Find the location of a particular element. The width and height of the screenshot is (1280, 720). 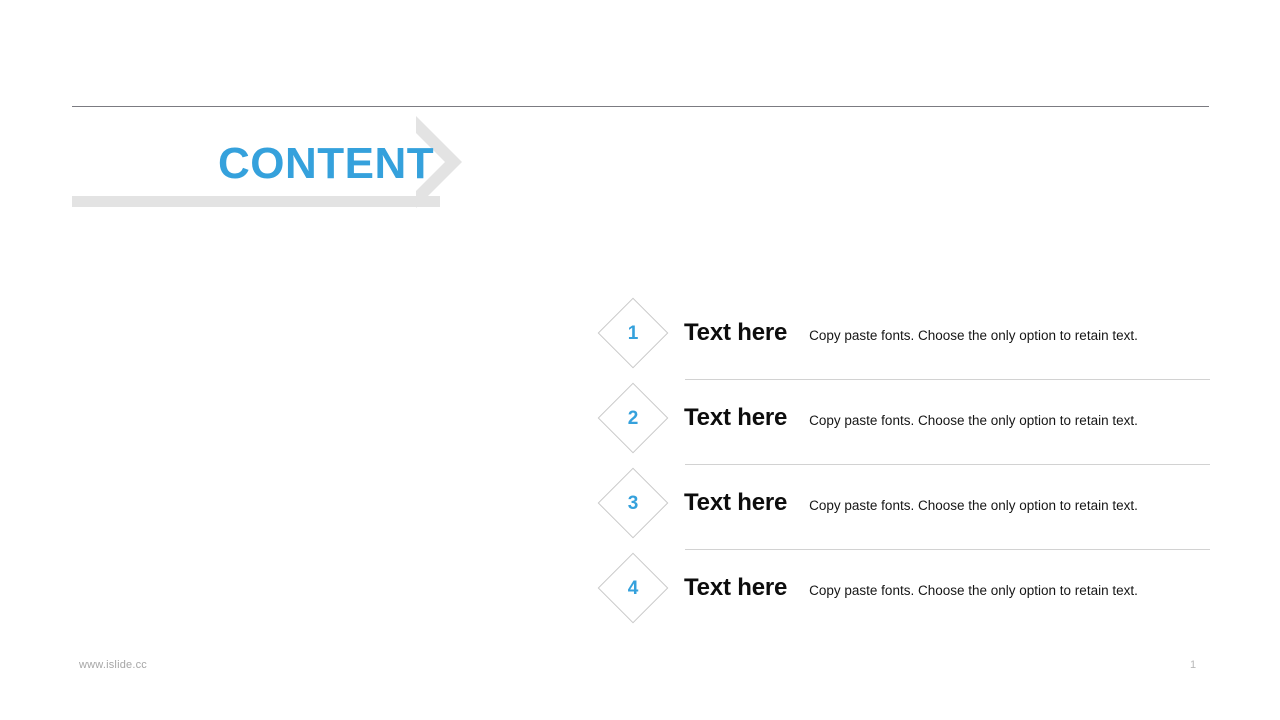

header-divider-rule is located at coordinates (640, 106).